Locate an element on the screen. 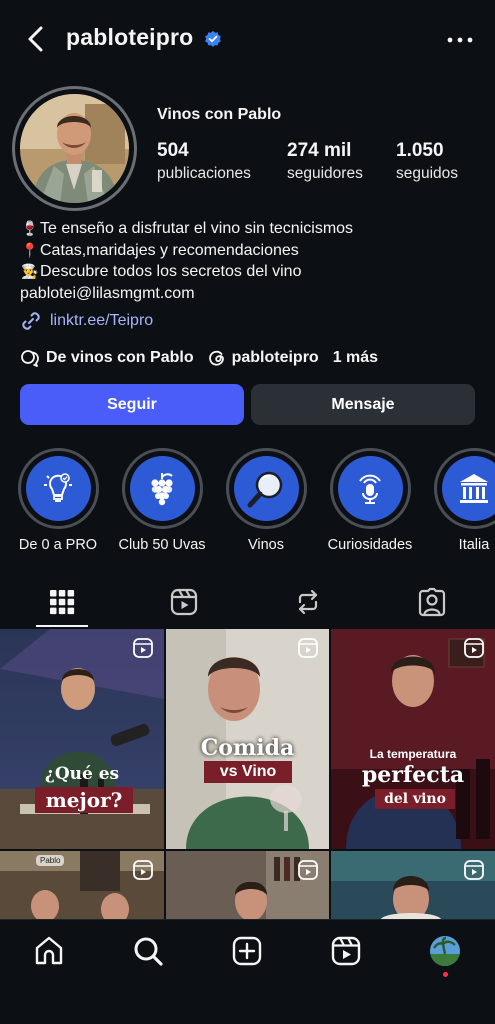 Image resolution: width=495 pixels, height=1024 pixels. highlight-label: Vinos is located at coordinates (265, 545).